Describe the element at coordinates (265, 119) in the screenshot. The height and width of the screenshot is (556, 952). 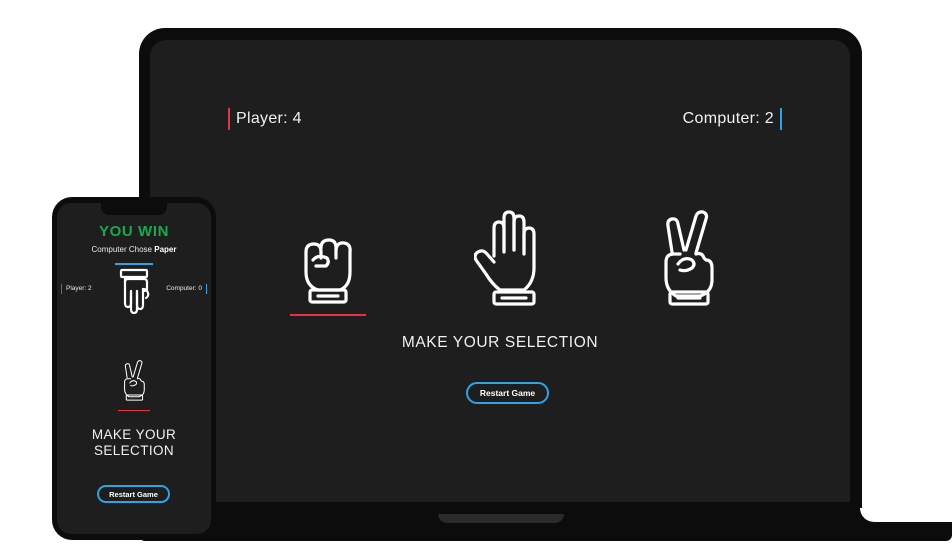
I see `player-score: Player: 4` at that location.